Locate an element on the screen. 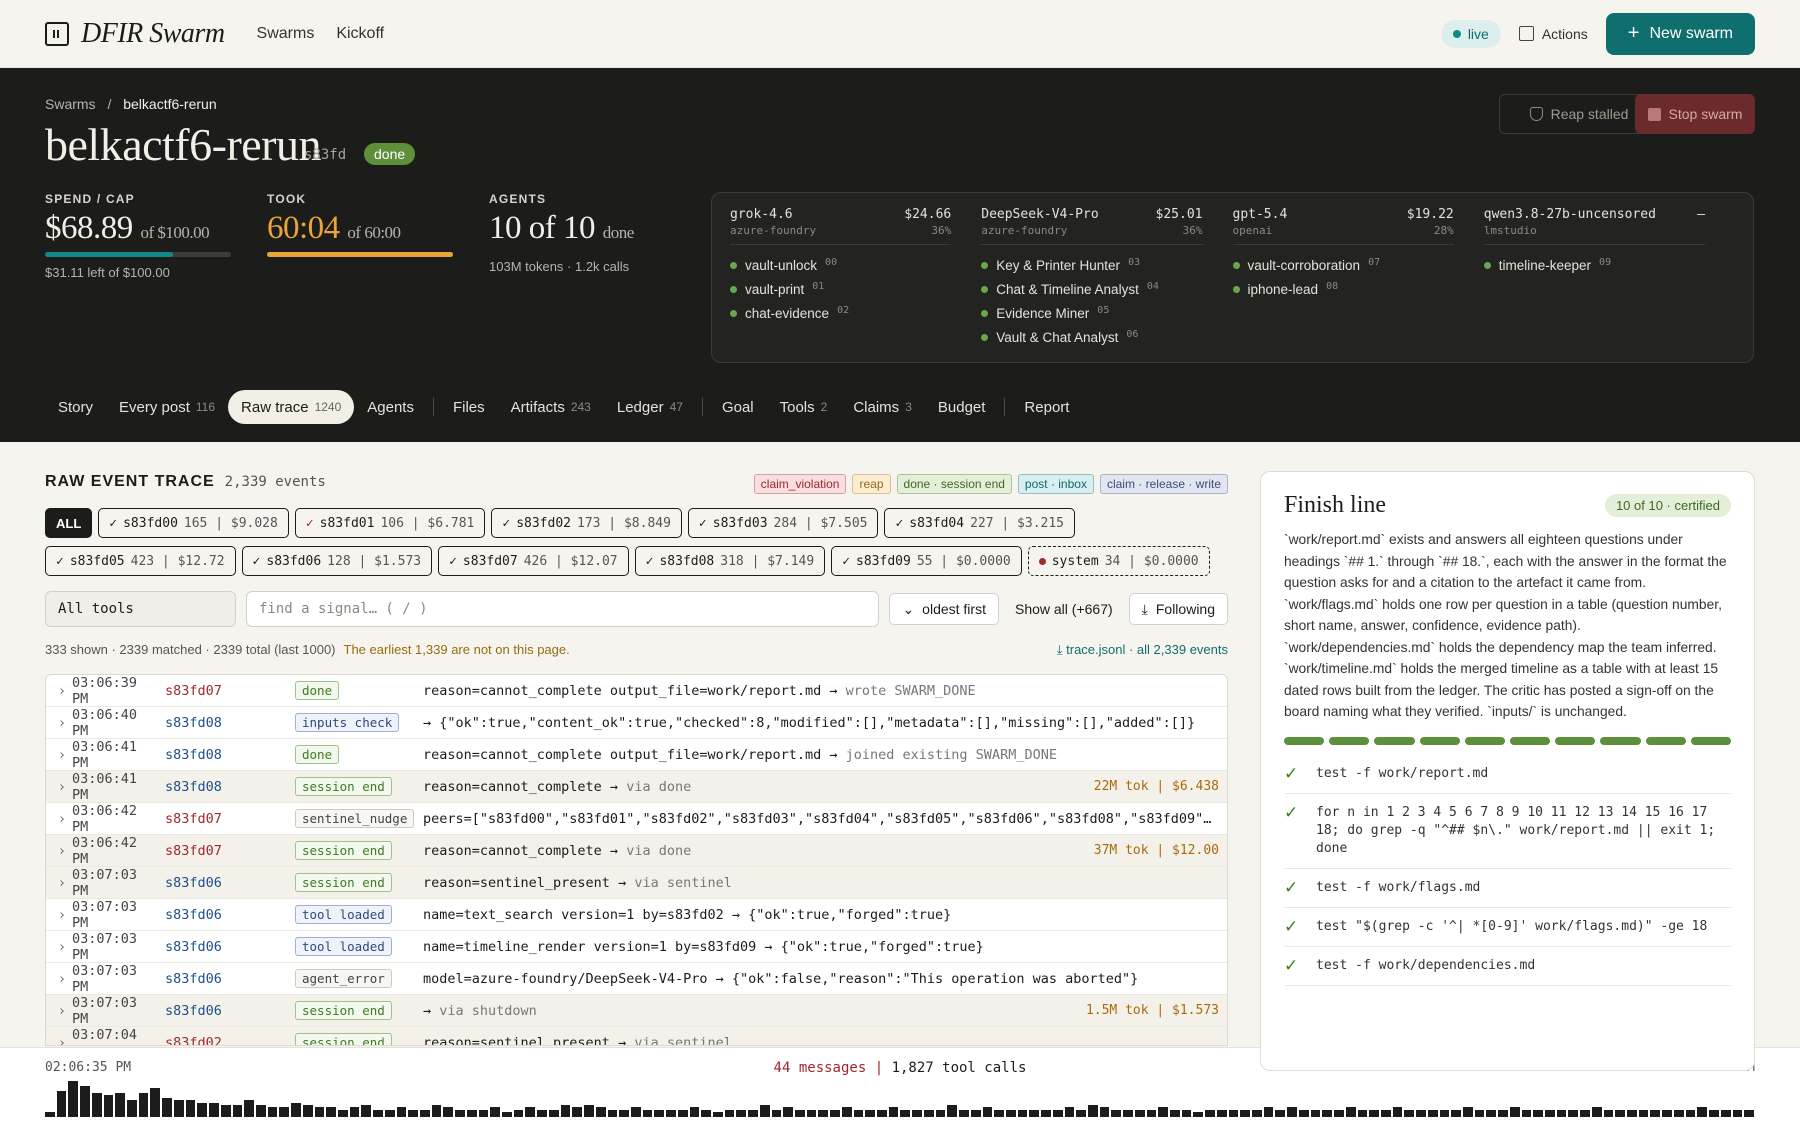  chip-agent-id: system is located at coordinates (1075, 561).